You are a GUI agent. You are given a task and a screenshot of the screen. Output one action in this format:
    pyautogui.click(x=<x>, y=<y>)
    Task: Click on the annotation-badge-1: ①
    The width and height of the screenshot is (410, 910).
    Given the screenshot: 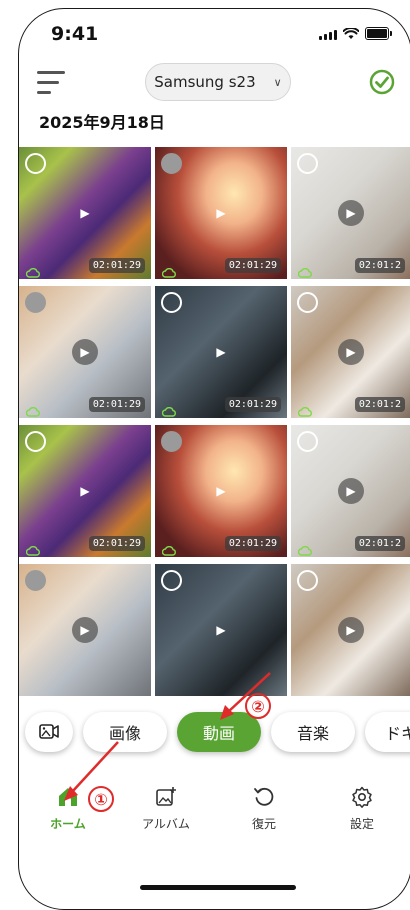 What is the action you would take?
    pyautogui.click(x=101, y=799)
    